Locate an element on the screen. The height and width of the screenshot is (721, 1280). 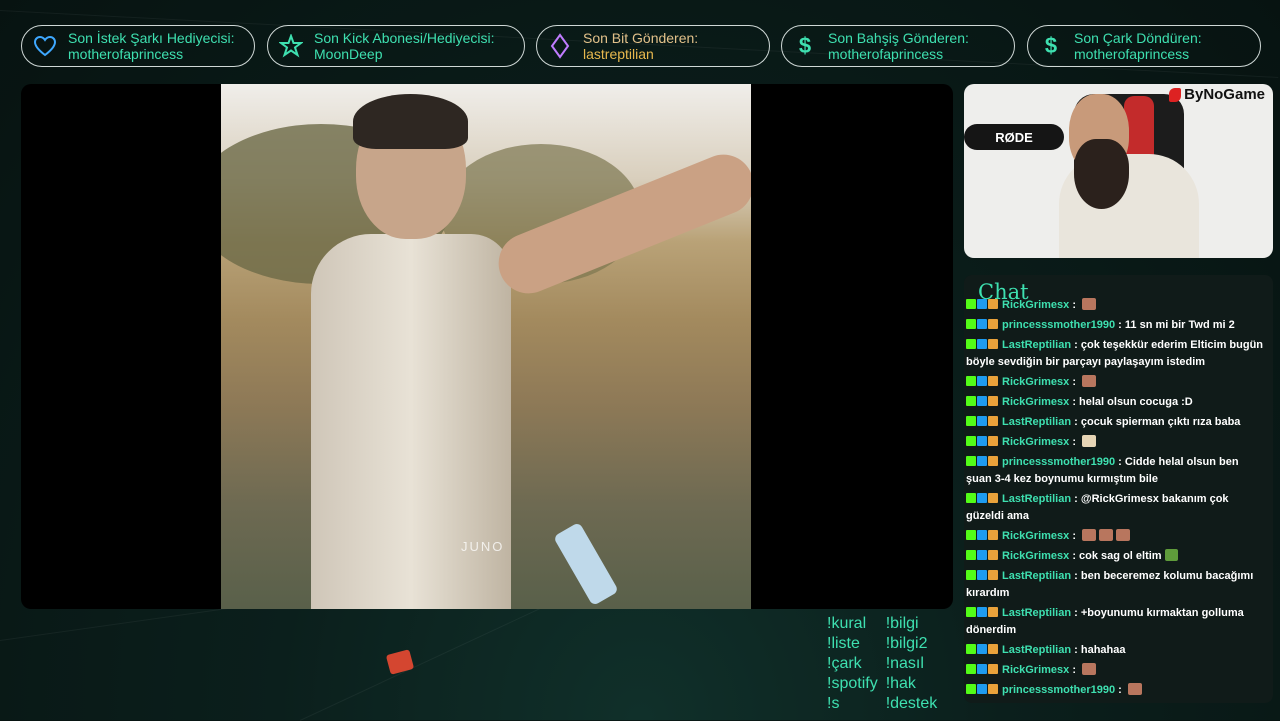
webcam-feed: RØDE ByNoGame is located at coordinates (1118, 171).